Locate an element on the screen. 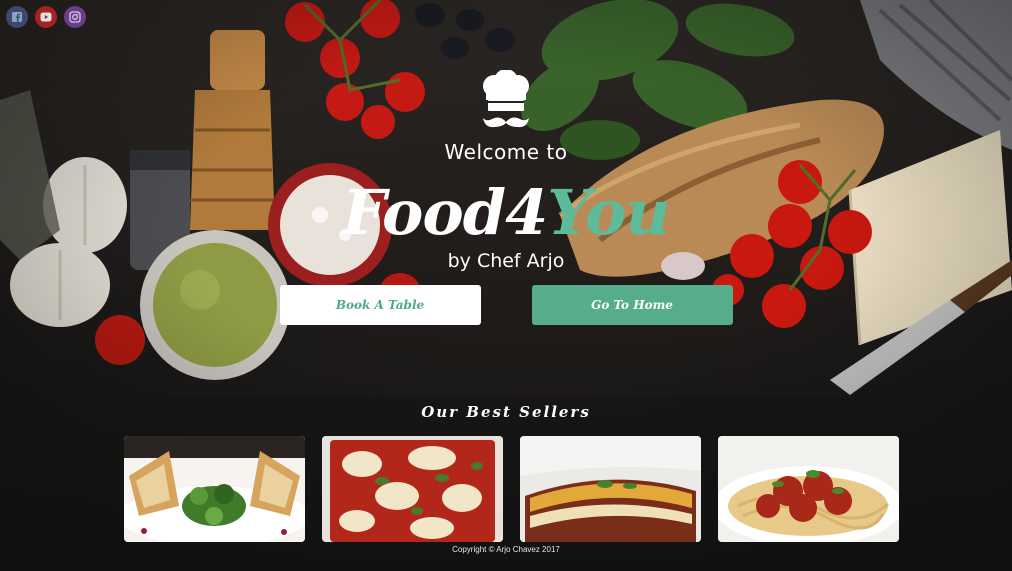 The image size is (1012, 571). social-links is located at coordinates (46, 17).